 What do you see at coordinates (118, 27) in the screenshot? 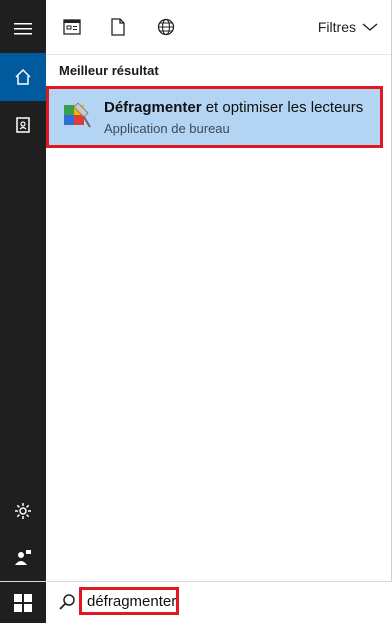
I see `documents-filter-icon` at bounding box center [118, 27].